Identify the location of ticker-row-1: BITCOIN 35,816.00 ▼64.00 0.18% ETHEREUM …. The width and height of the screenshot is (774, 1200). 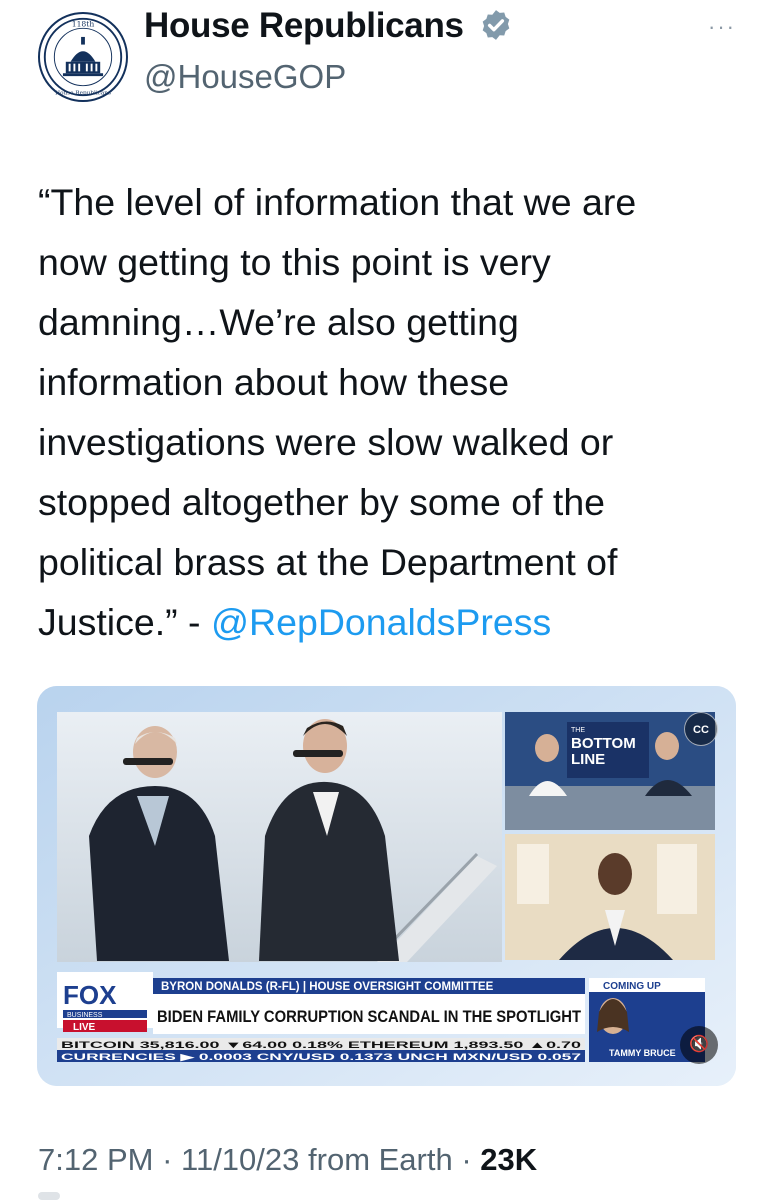
(321, 1045).